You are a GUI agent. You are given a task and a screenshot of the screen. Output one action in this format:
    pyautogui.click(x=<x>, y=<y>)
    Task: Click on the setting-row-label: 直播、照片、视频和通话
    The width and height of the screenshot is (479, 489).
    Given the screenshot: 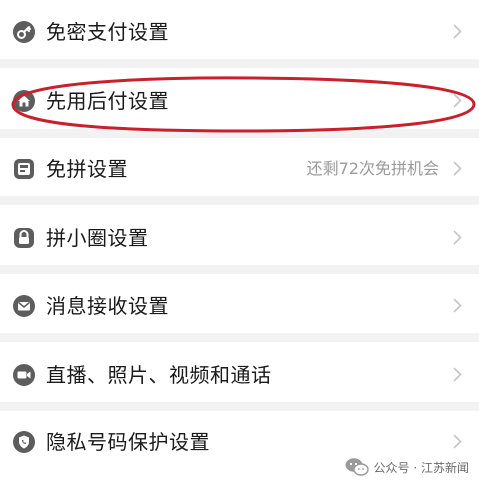 What is the action you would take?
    pyautogui.click(x=159, y=375)
    